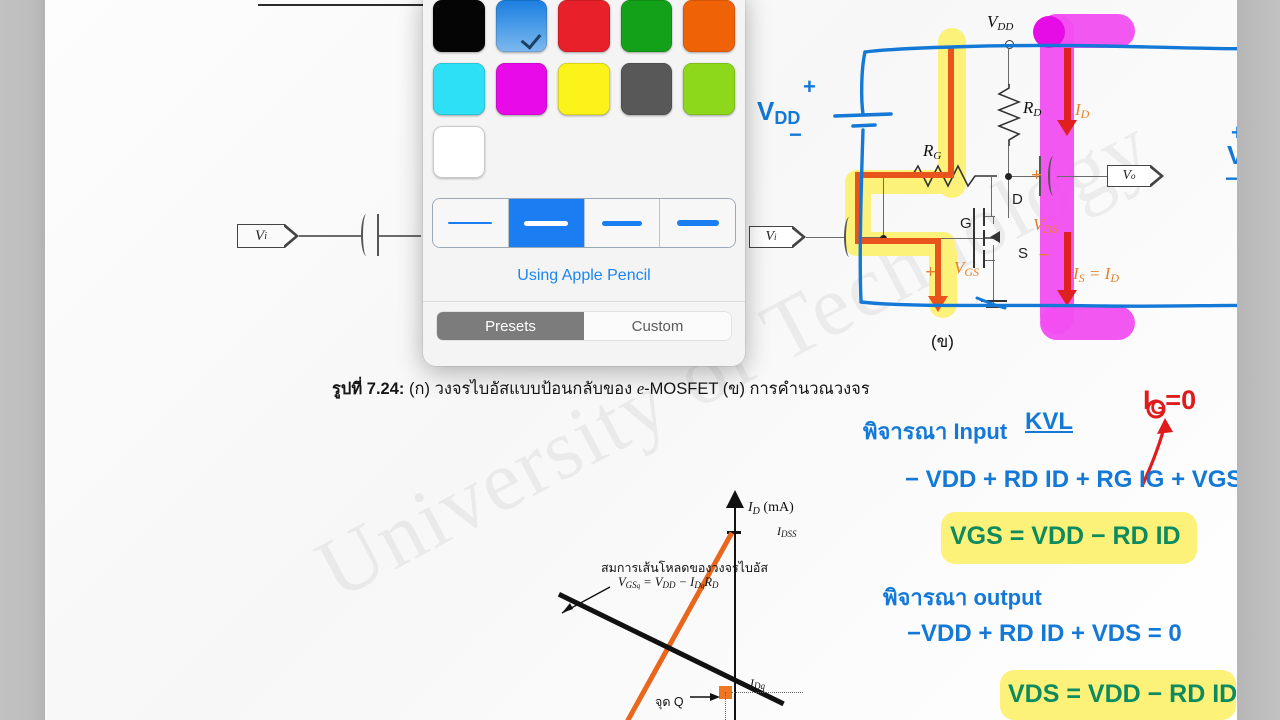 The image size is (1280, 720). I want to click on caption-number: รูปที่ 7.24:, so click(368, 389).